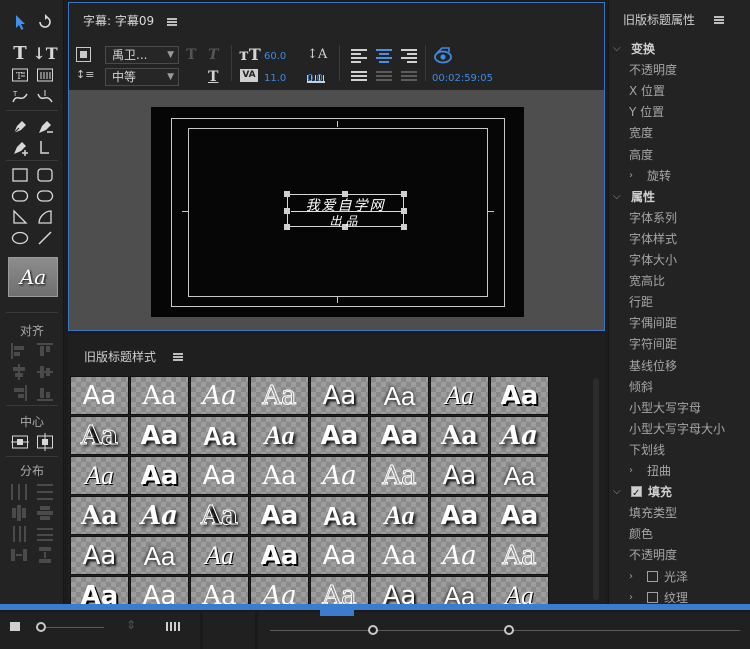 Image resolution: width=750 pixels, height=649 pixels. Describe the element at coordinates (667, 596) in the screenshot. I see `property-row: 纹理` at that location.